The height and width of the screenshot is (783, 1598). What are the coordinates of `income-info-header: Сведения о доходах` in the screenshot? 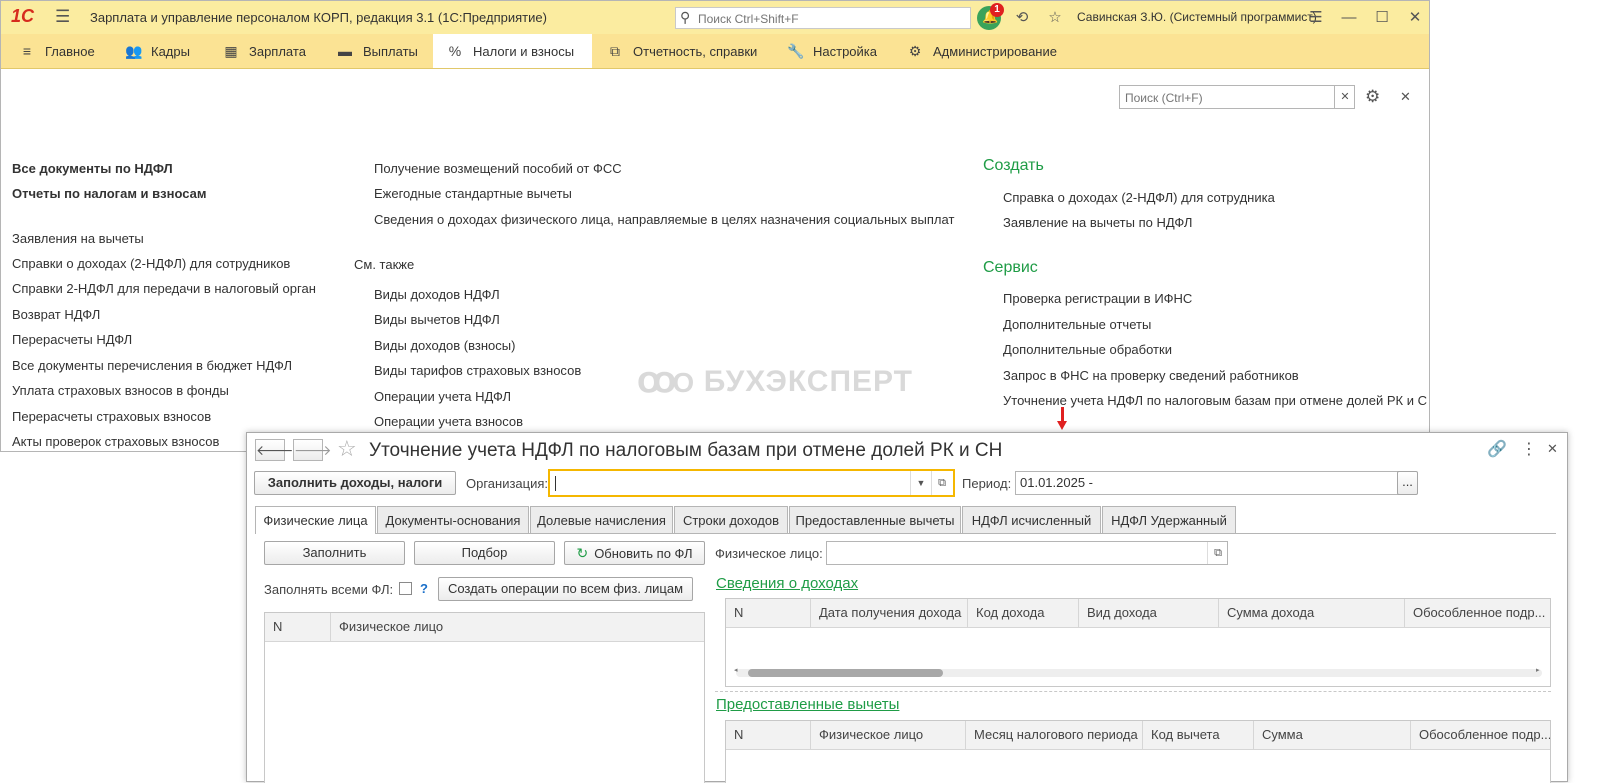 It's located at (787, 583).